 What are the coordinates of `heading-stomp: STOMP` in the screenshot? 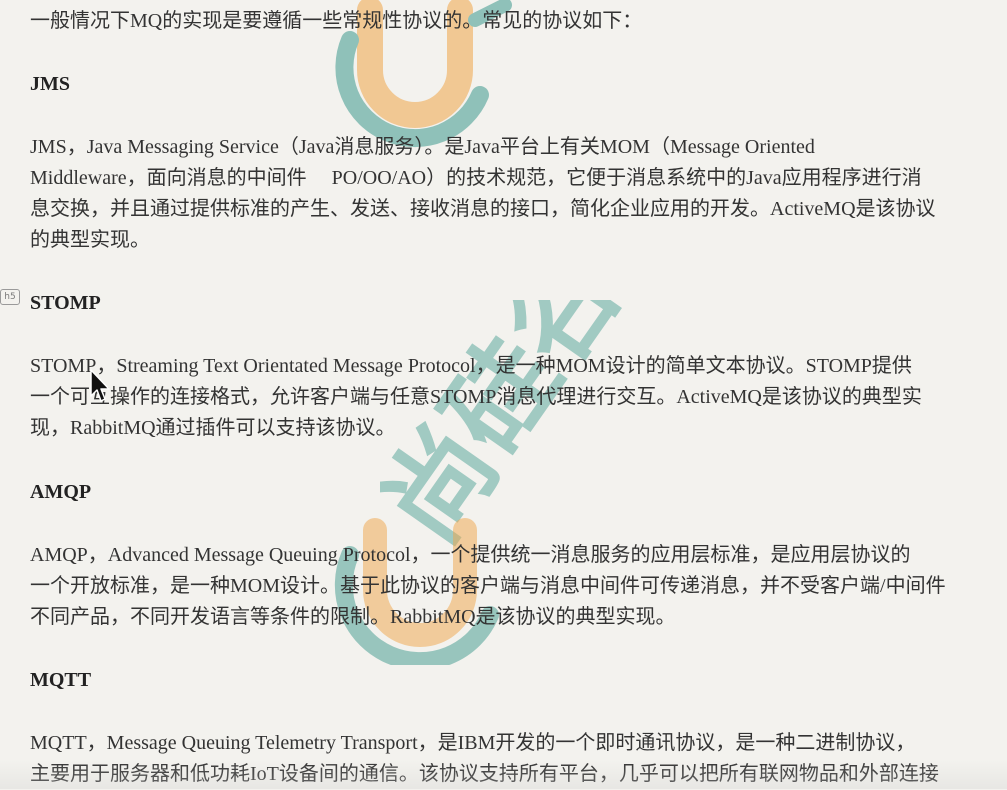 It's located at (65, 303).